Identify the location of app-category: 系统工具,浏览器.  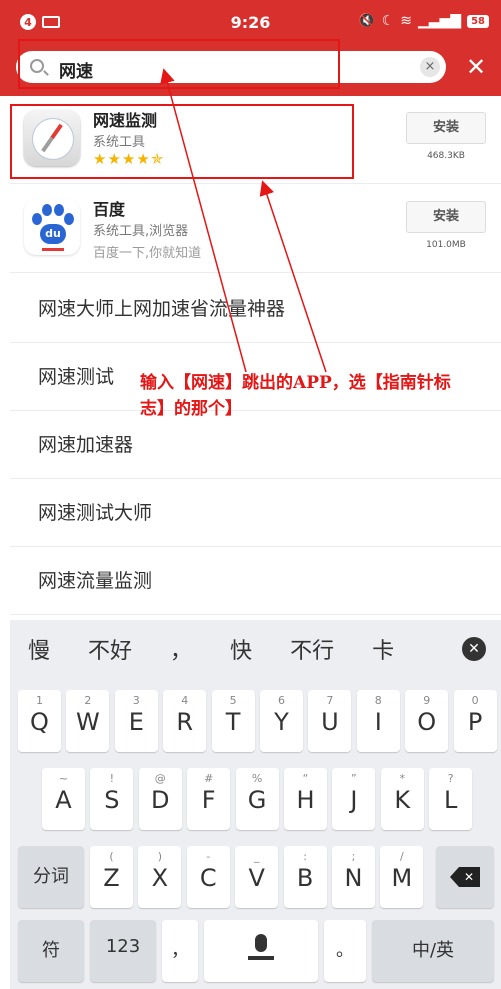
(141, 231).